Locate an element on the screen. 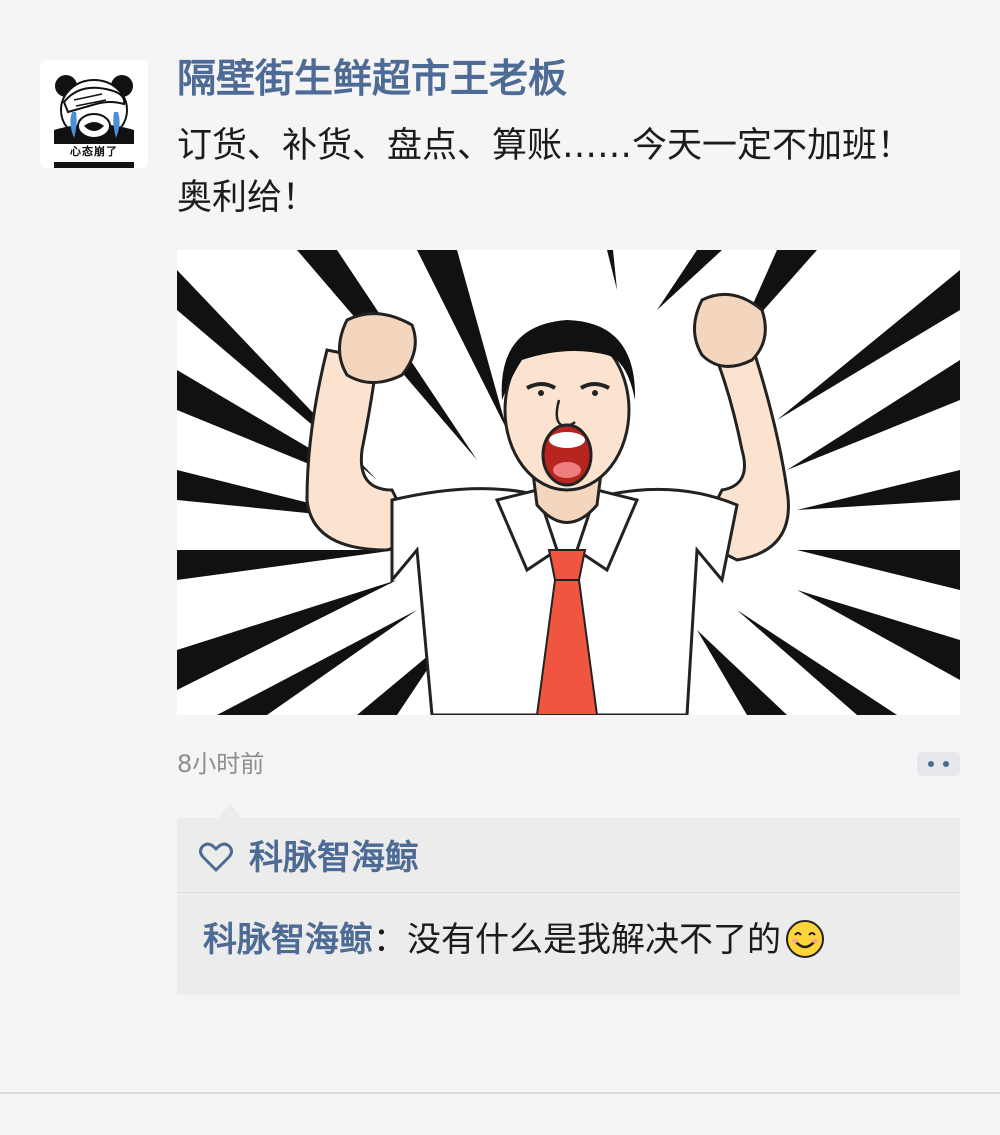 Image resolution: width=1000 pixels, height=1135 pixels. interaction-box-arrow is located at coordinates (230, 811).